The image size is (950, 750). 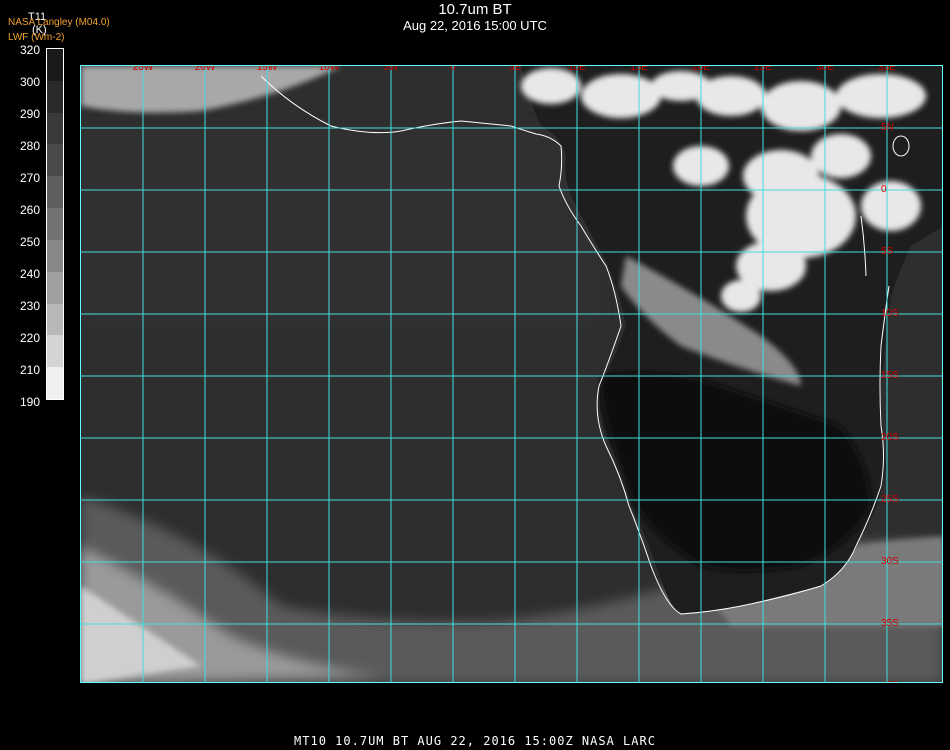 I want to click on longitude-label: 10E, so click(x=577, y=69).